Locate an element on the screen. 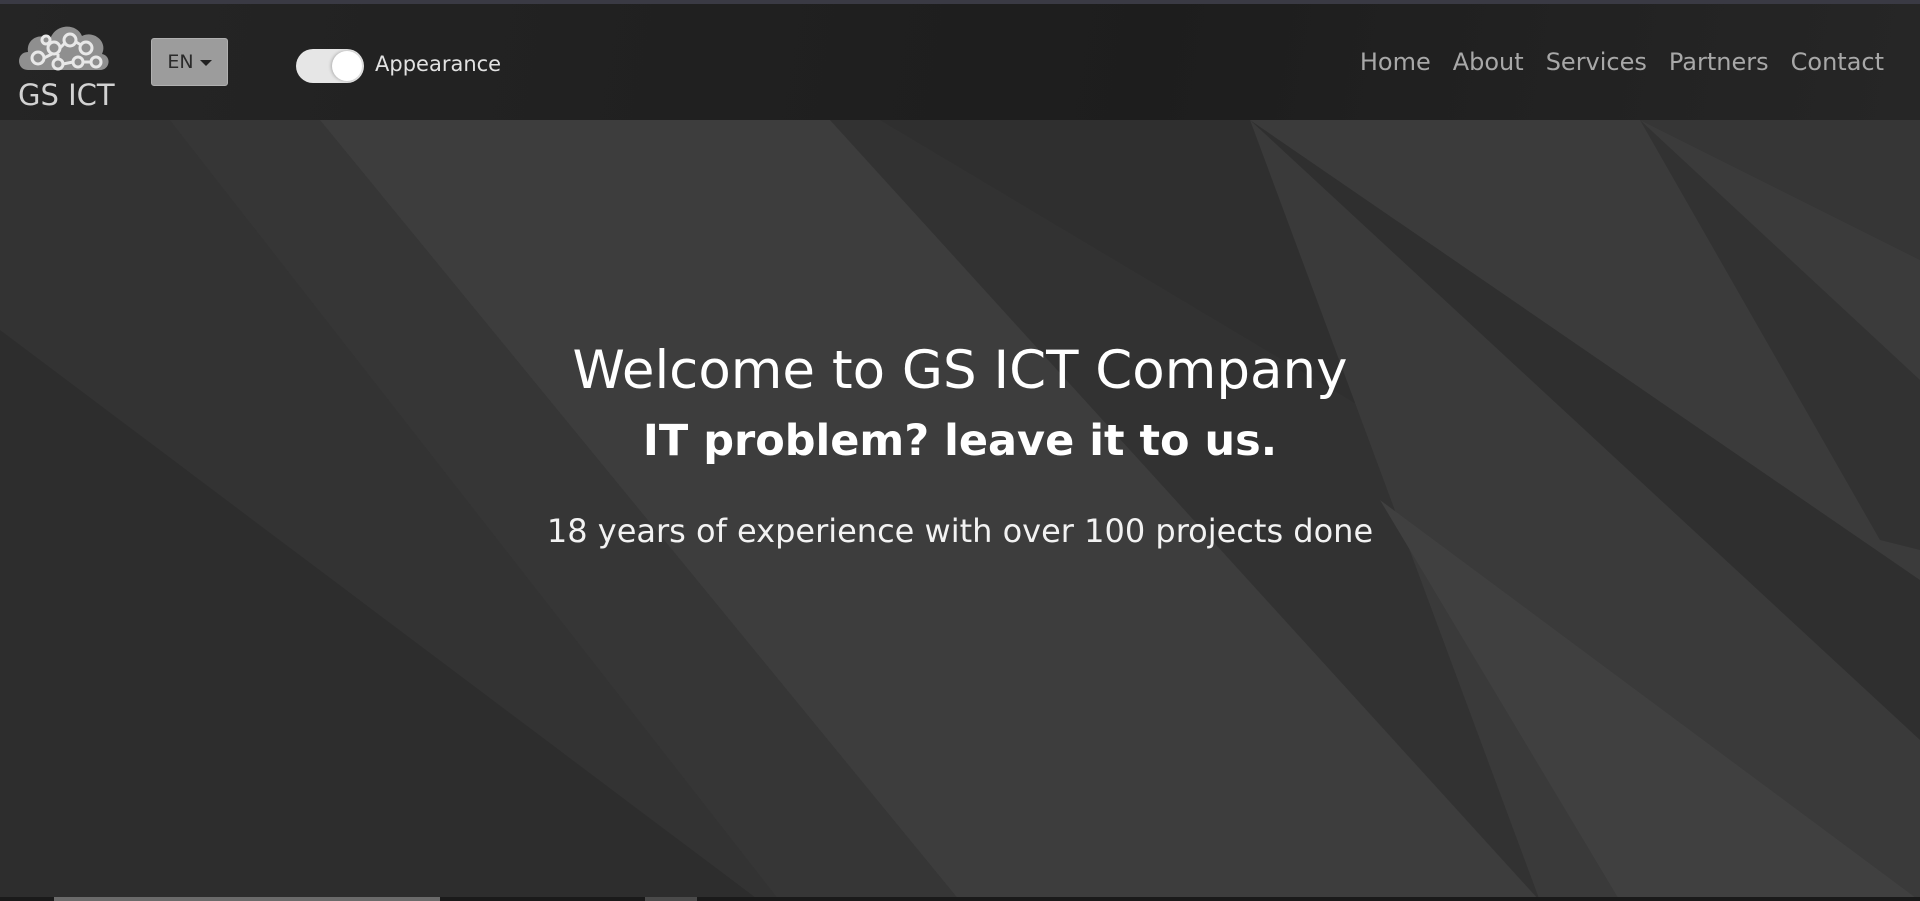 This screenshot has width=1920, height=901. nav-partners: Partners is located at coordinates (1719, 62).